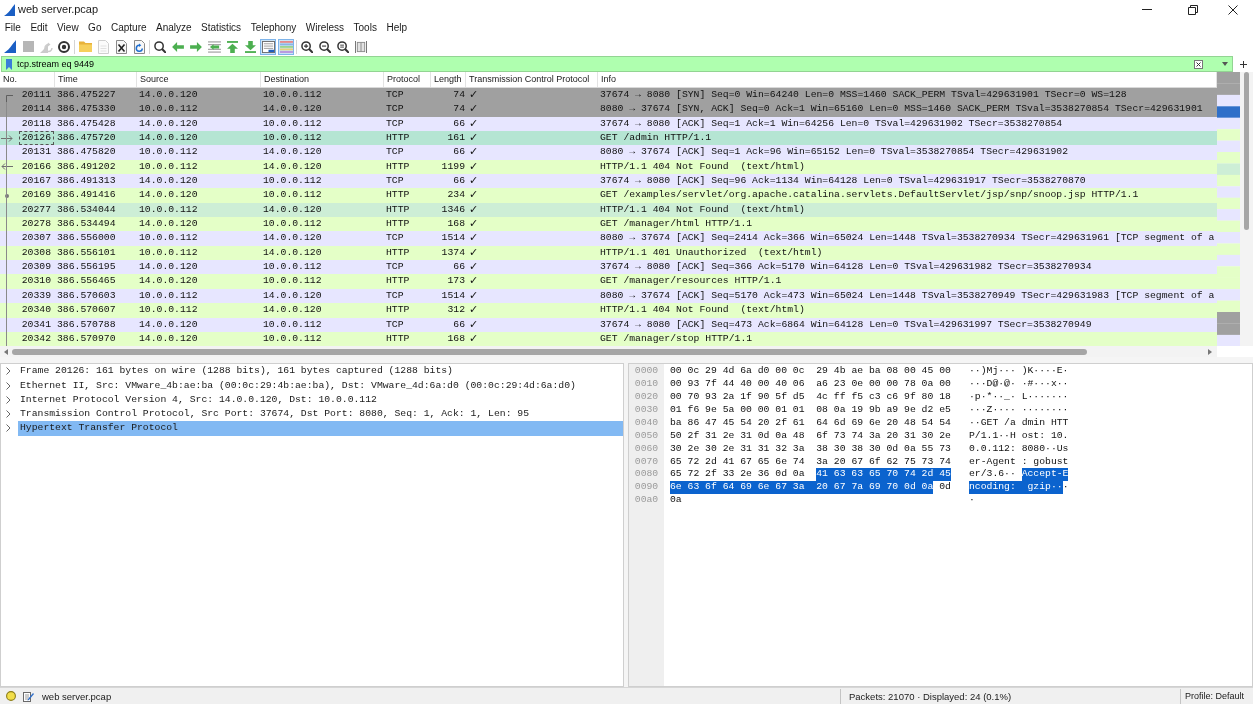  Describe the element at coordinates (36, 310) in the screenshot. I see `packet-number: 20340` at that location.